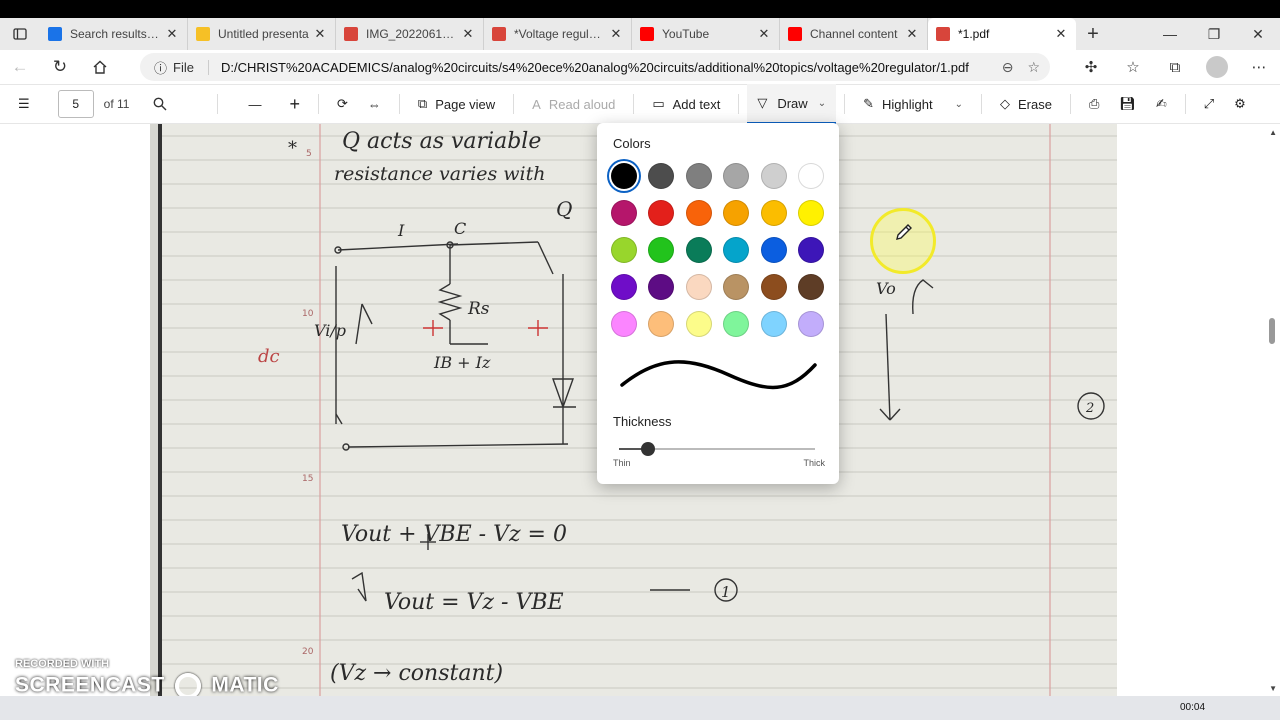 This screenshot has width=1280, height=720. I want to click on scroll-down-icon: ▼, so click(1273, 688).